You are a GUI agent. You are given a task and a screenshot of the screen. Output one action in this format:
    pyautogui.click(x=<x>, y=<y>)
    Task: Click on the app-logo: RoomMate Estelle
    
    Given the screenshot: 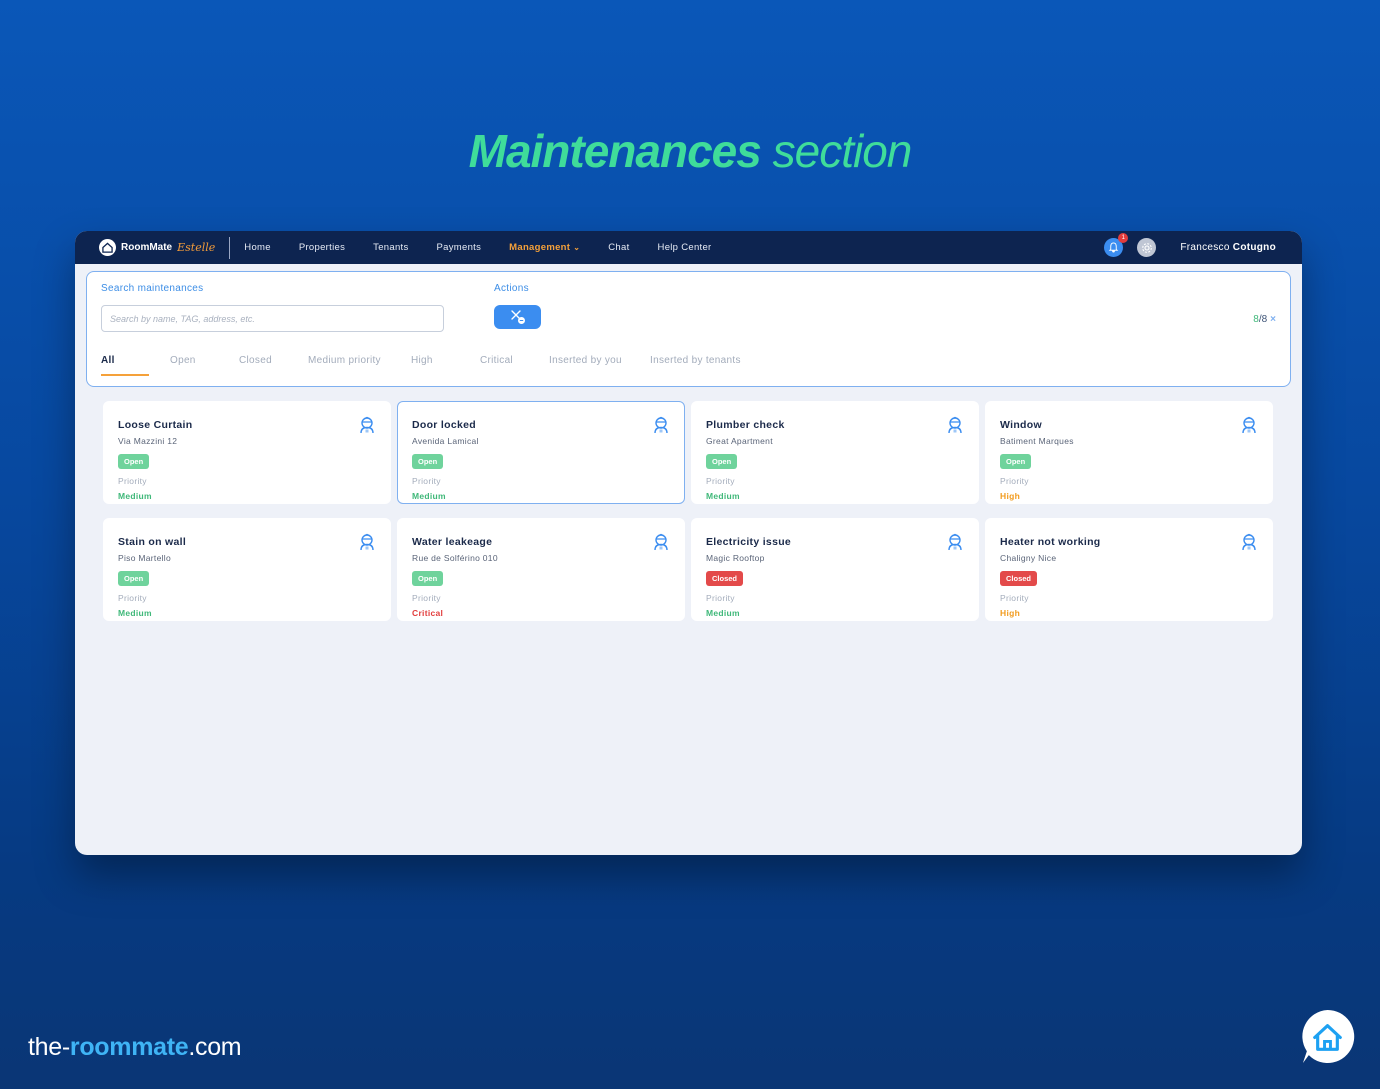 What is the action you would take?
    pyautogui.click(x=165, y=247)
    